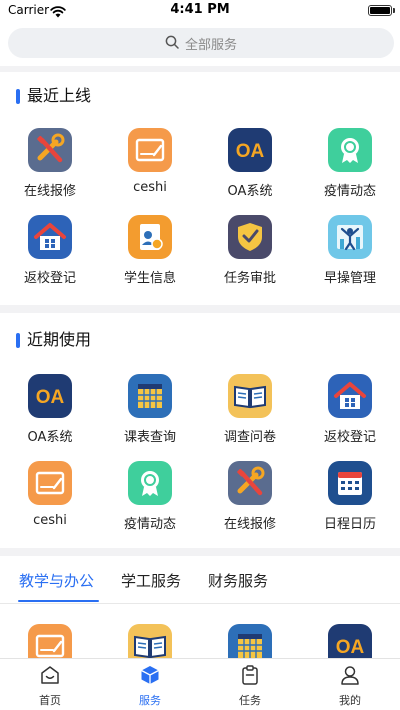 The height and width of the screenshot is (710, 400). I want to click on bottom-nav: 首页 服务 任务 我的, so click(200, 684).